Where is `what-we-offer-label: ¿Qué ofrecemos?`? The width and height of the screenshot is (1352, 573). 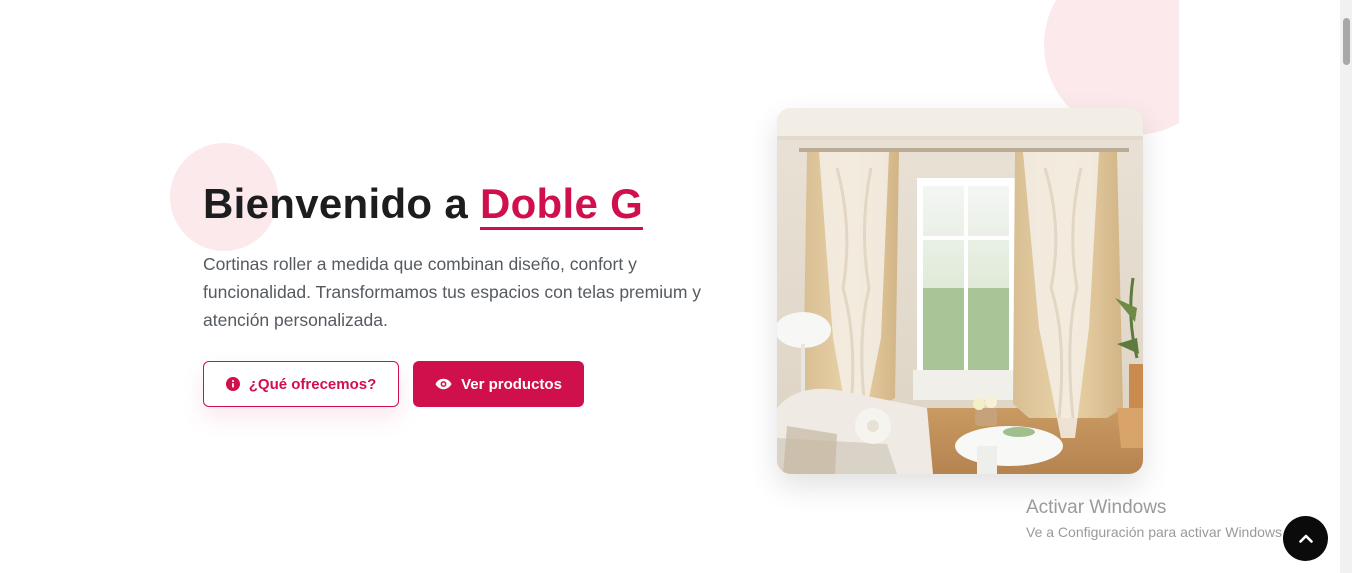
what-we-offer-label: ¿Qué ofrecemos? is located at coordinates (312, 384).